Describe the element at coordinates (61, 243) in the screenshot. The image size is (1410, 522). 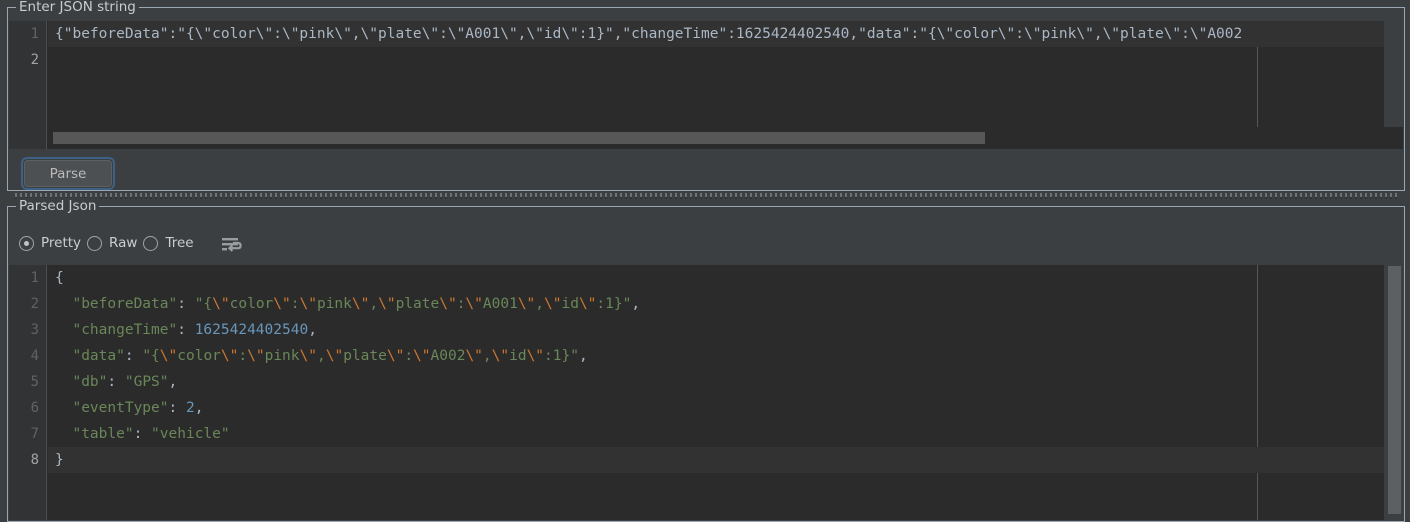
I see `radio-pretty-label: Pretty` at that location.